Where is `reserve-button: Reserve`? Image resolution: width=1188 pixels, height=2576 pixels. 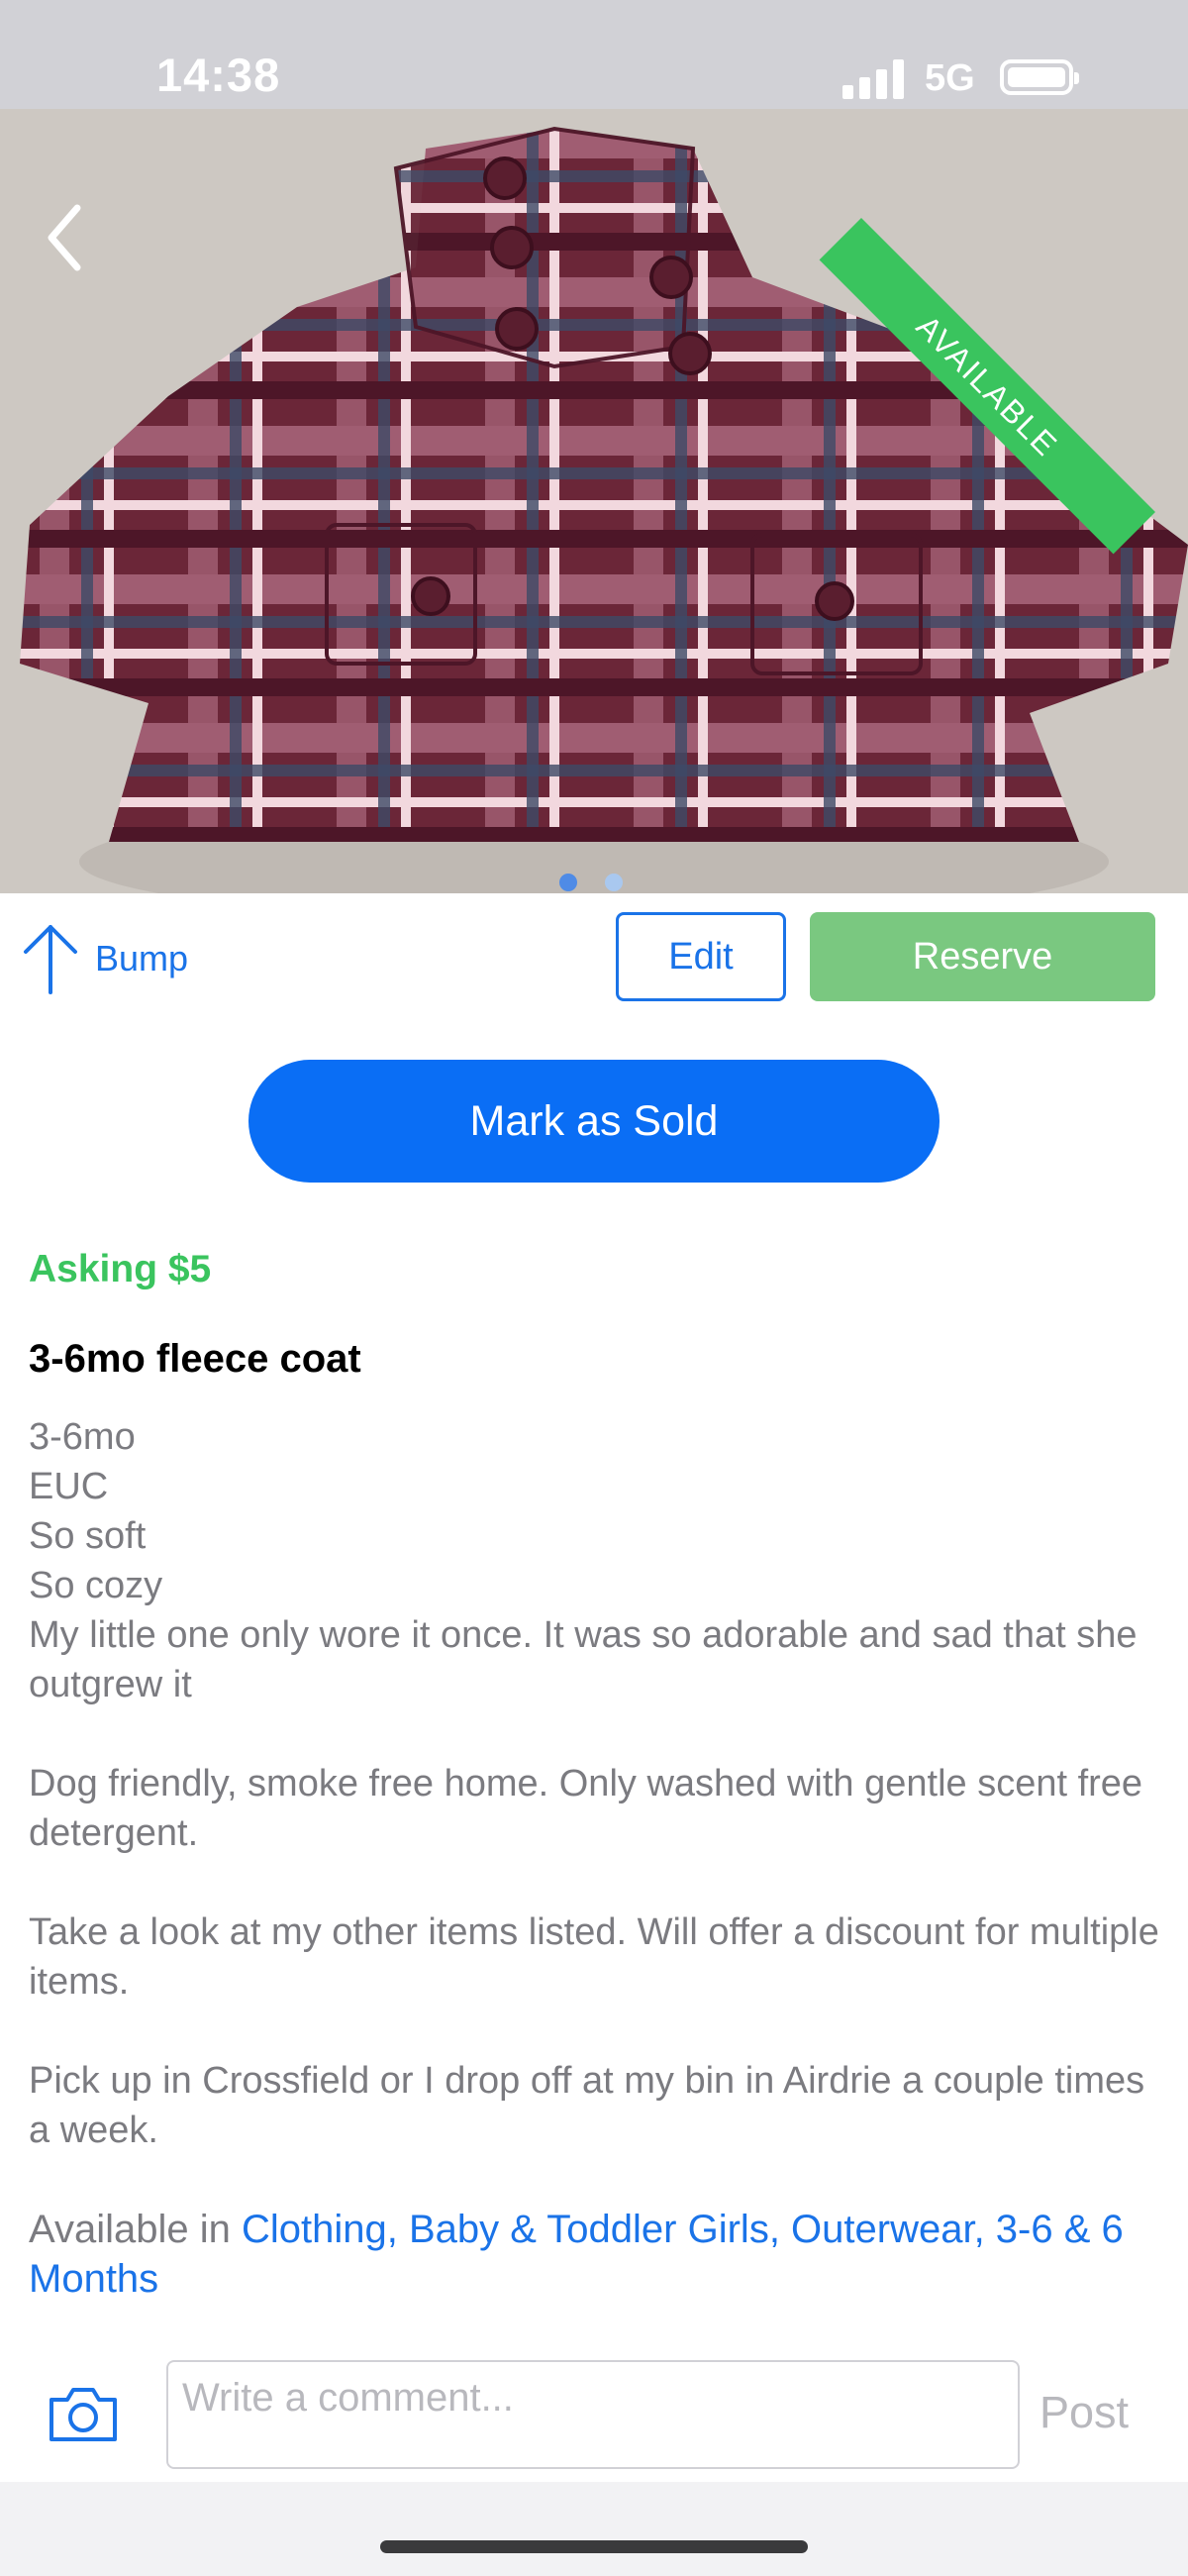
reserve-button: Reserve is located at coordinates (983, 956).